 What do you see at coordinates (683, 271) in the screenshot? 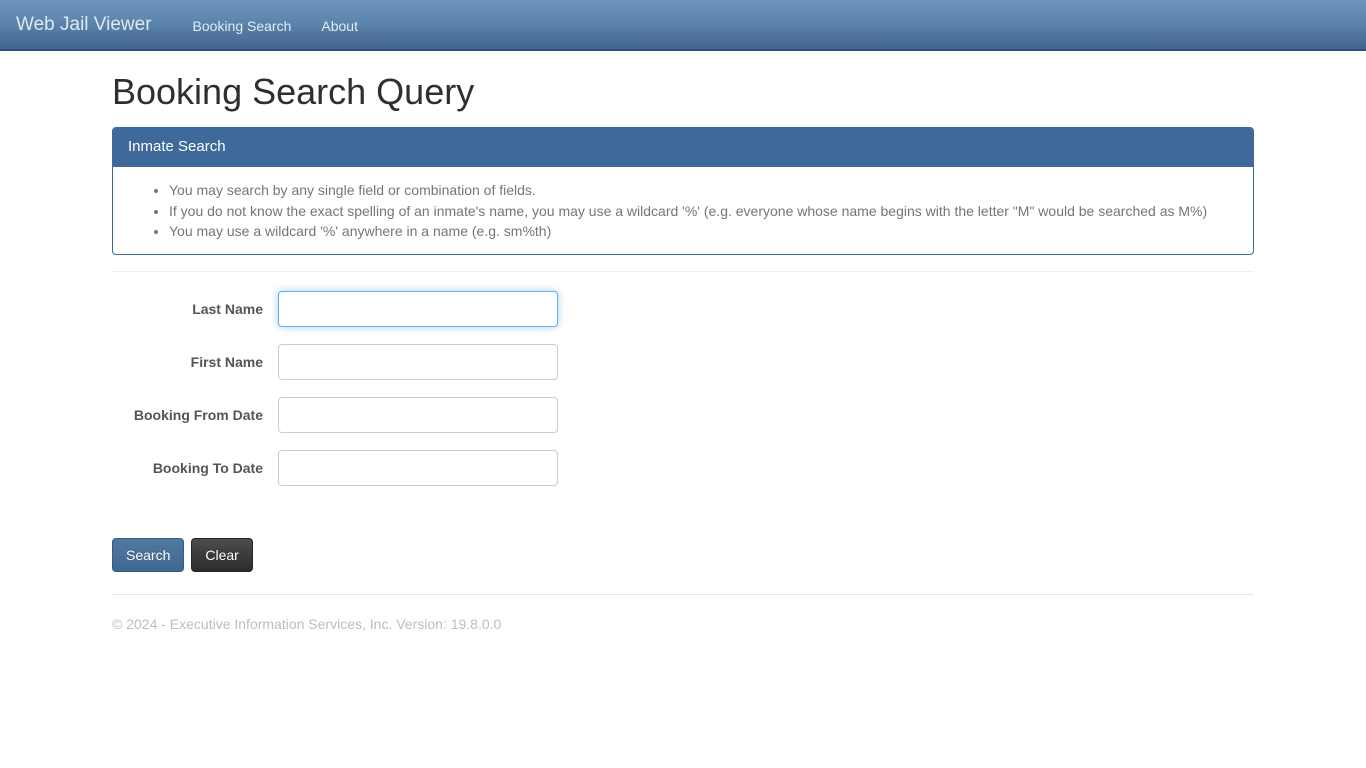
I see `content-divider` at bounding box center [683, 271].